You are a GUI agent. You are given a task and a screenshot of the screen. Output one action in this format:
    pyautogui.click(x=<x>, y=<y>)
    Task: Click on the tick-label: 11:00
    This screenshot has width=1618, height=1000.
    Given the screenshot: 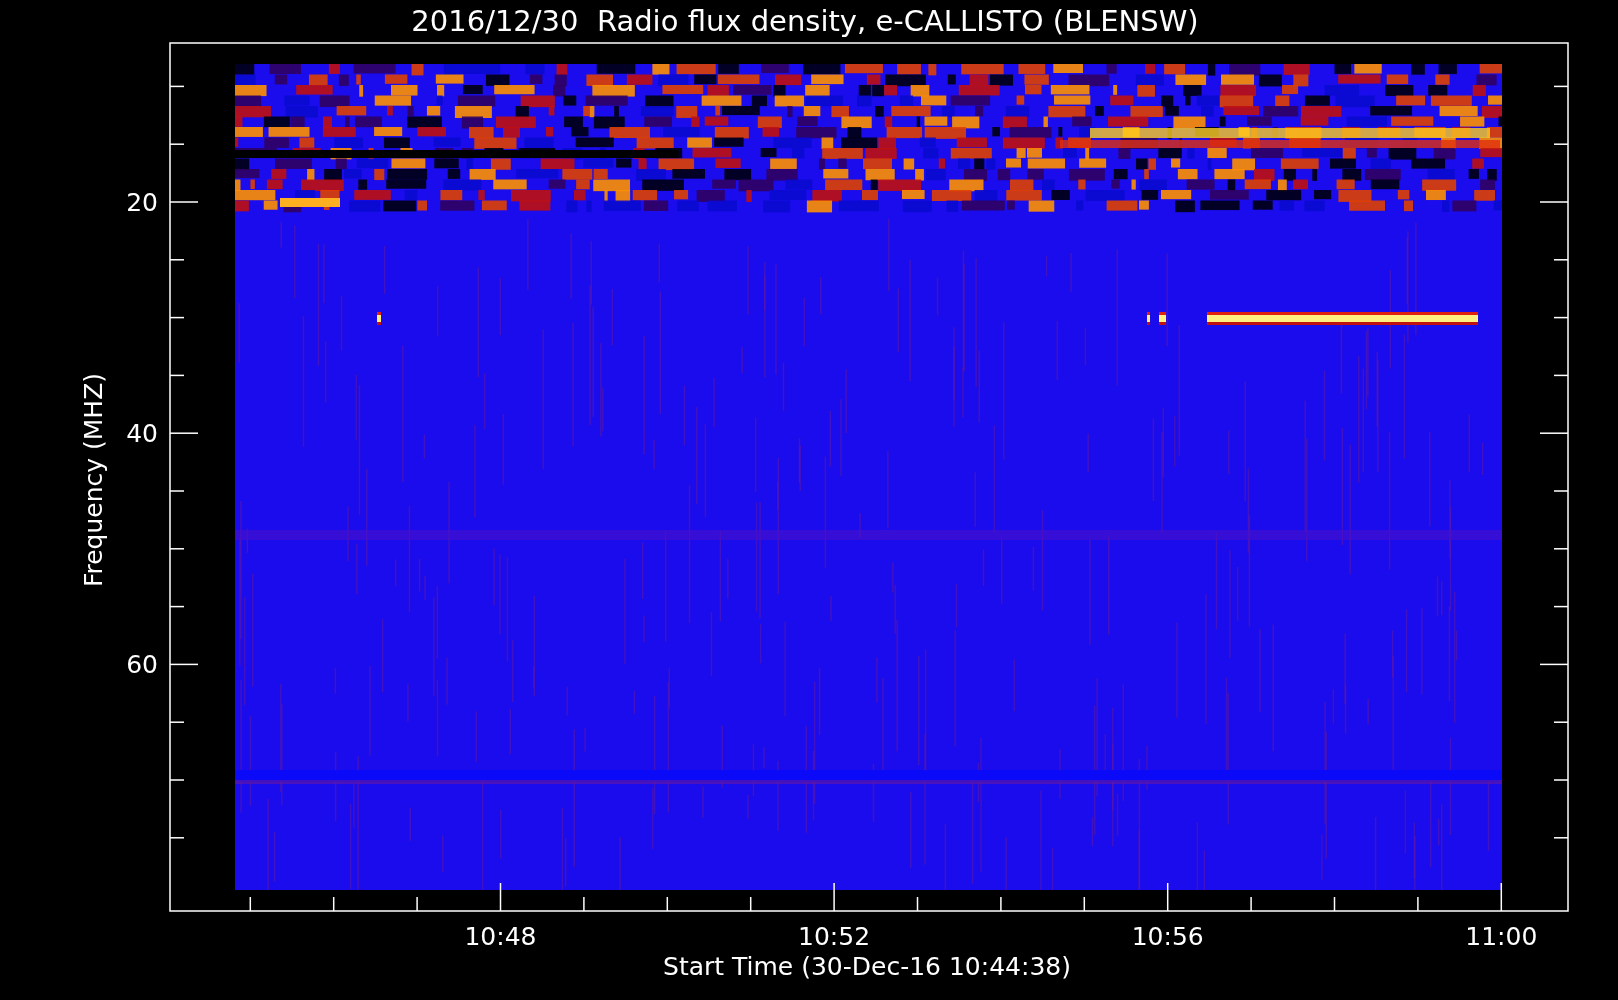 What is the action you would take?
    pyautogui.click(x=1501, y=936)
    